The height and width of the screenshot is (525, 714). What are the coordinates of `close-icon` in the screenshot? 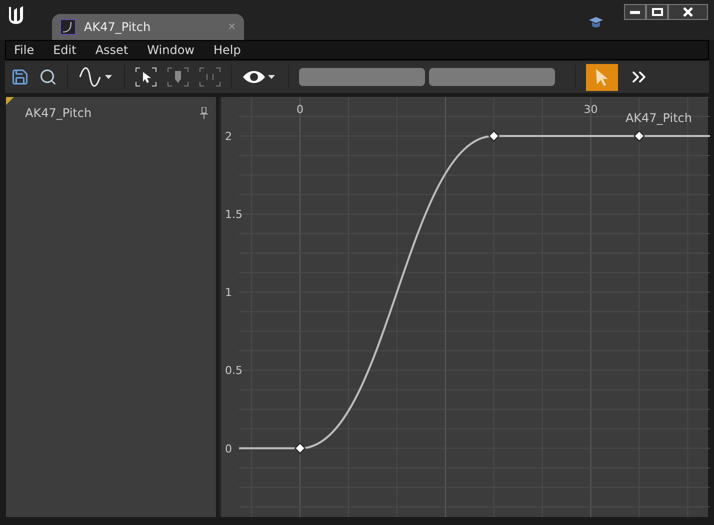 It's located at (688, 12).